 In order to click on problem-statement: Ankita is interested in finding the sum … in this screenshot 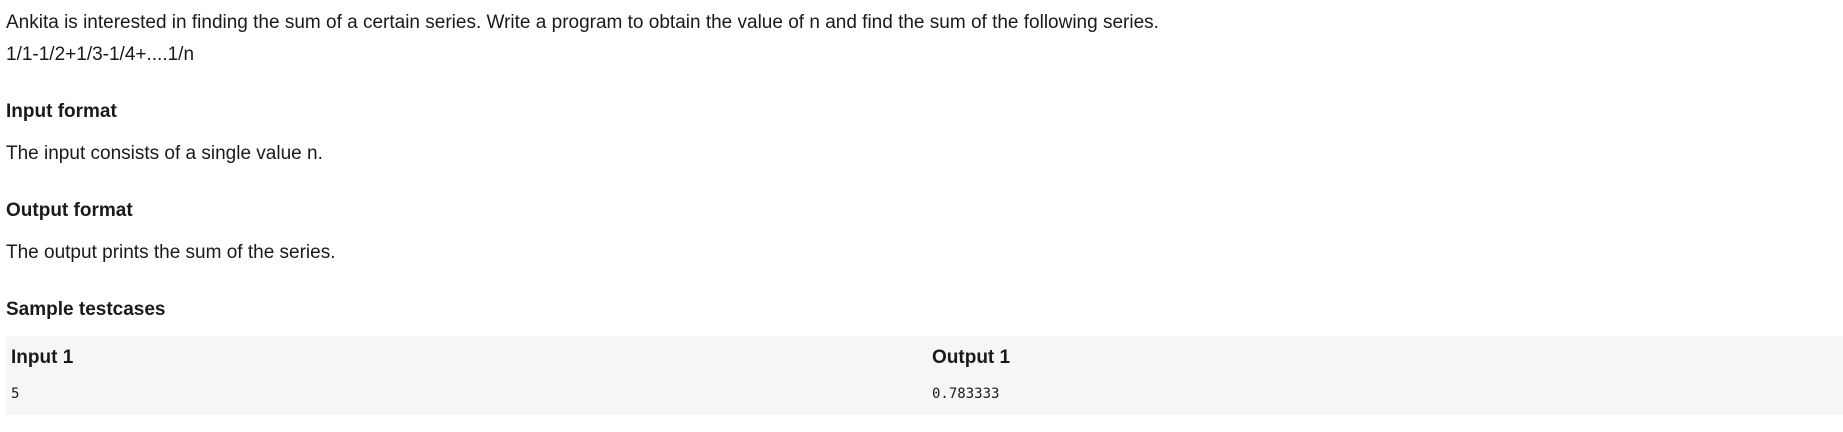, I will do `click(582, 22)`.